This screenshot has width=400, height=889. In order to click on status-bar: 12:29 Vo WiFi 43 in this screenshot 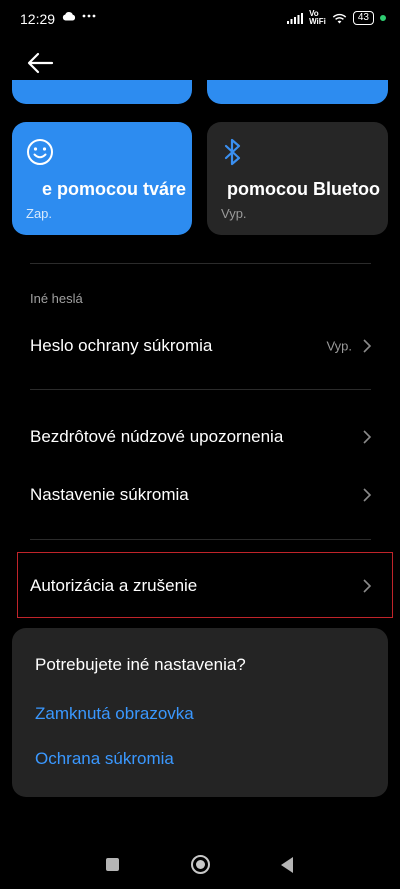, I will do `click(200, 20)`.